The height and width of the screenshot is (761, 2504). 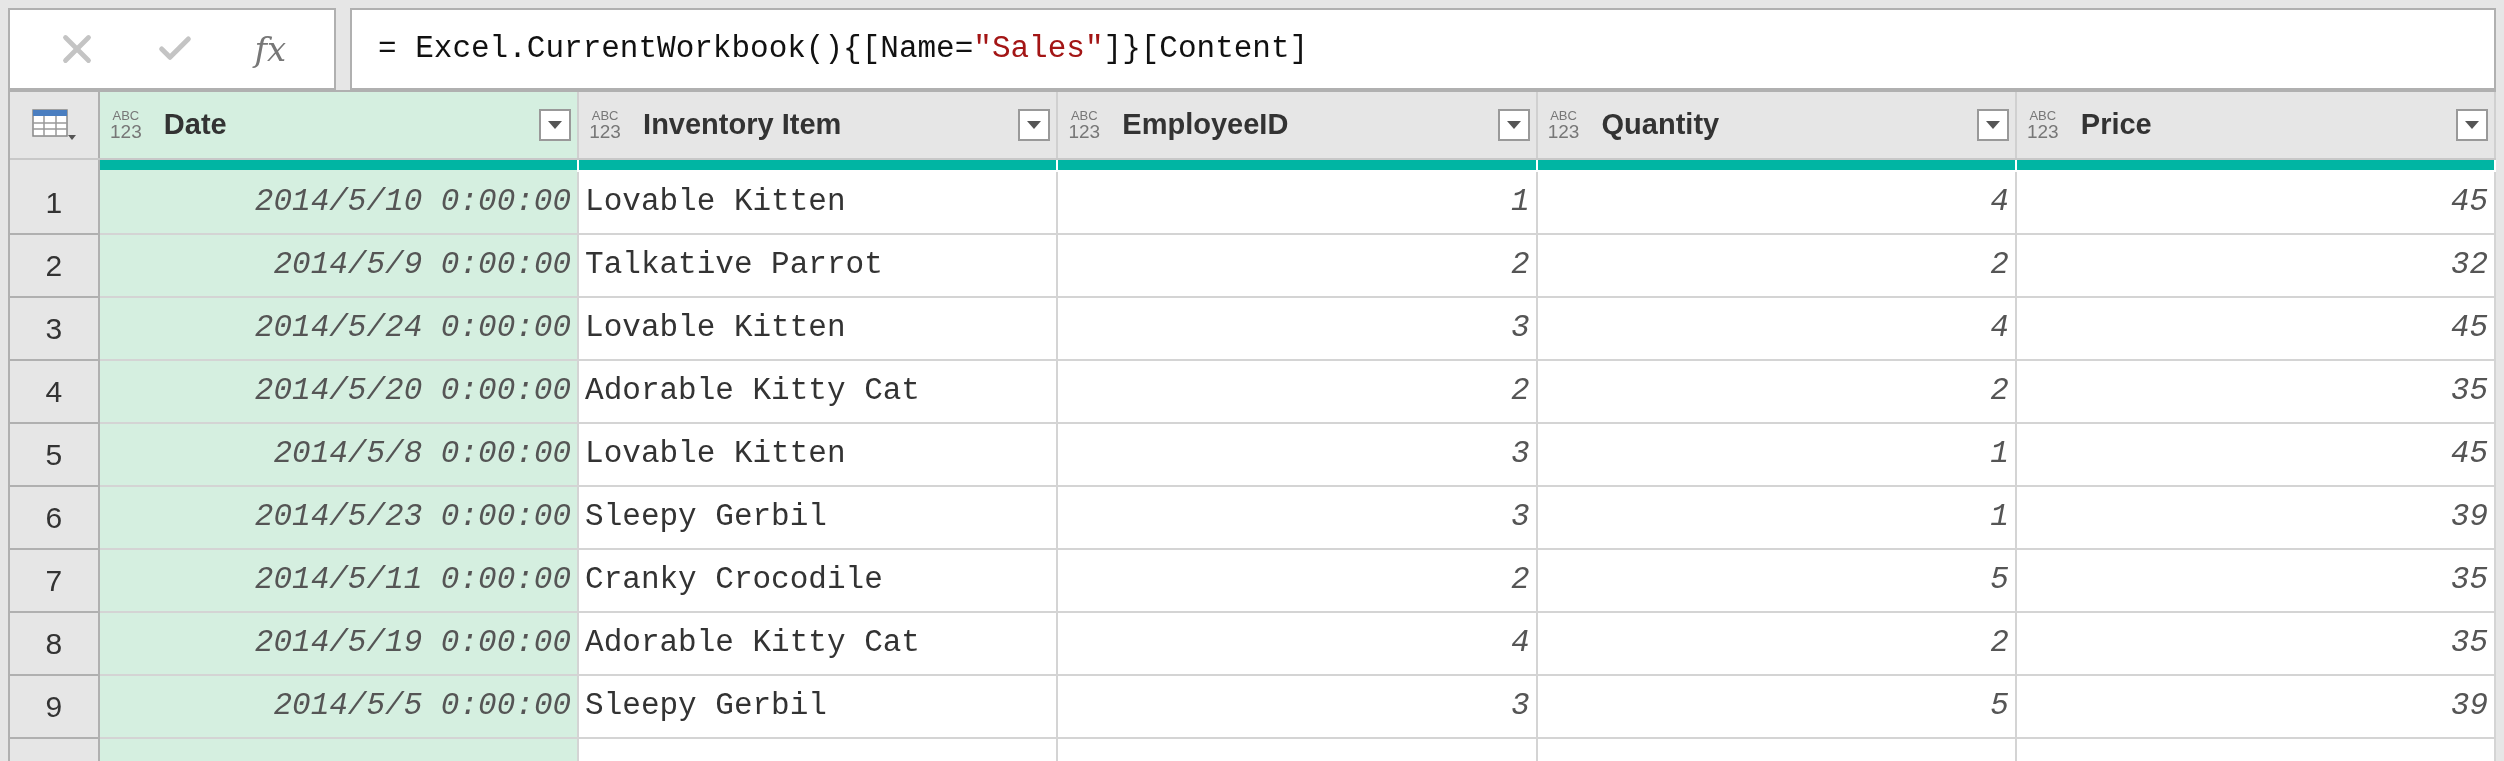 I want to click on formula-field: = Excel.CurrentWorkbook(){[Name="Sales"]}[Content], so click(x=1423, y=49).